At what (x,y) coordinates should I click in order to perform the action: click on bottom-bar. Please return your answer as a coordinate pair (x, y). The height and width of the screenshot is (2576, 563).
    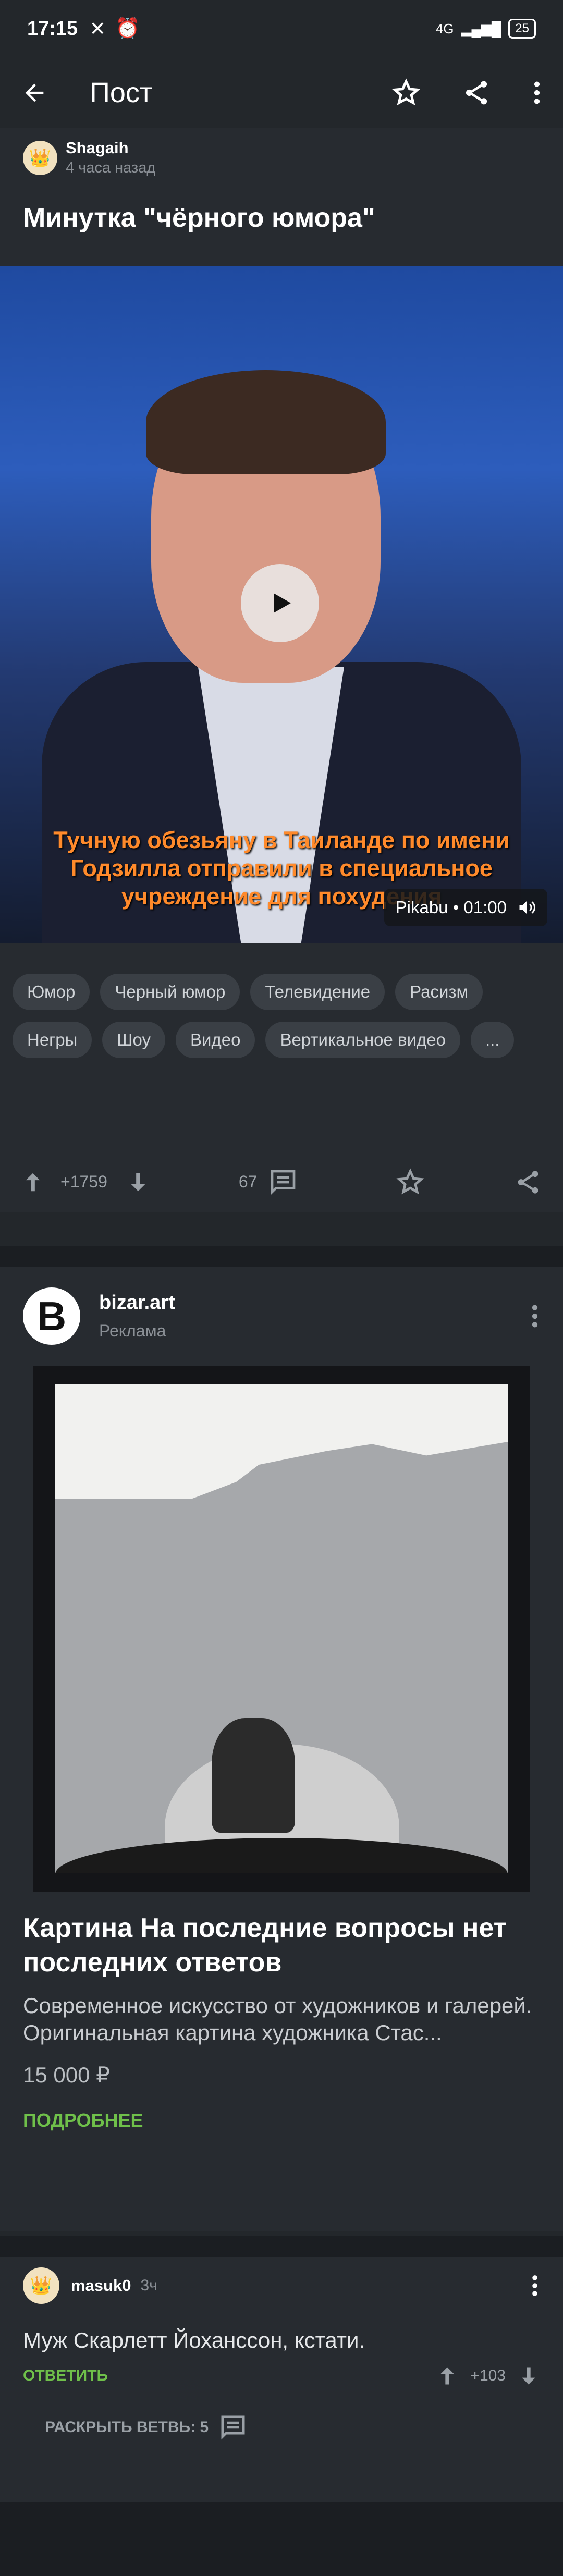
    Looking at the image, I should click on (281, 2539).